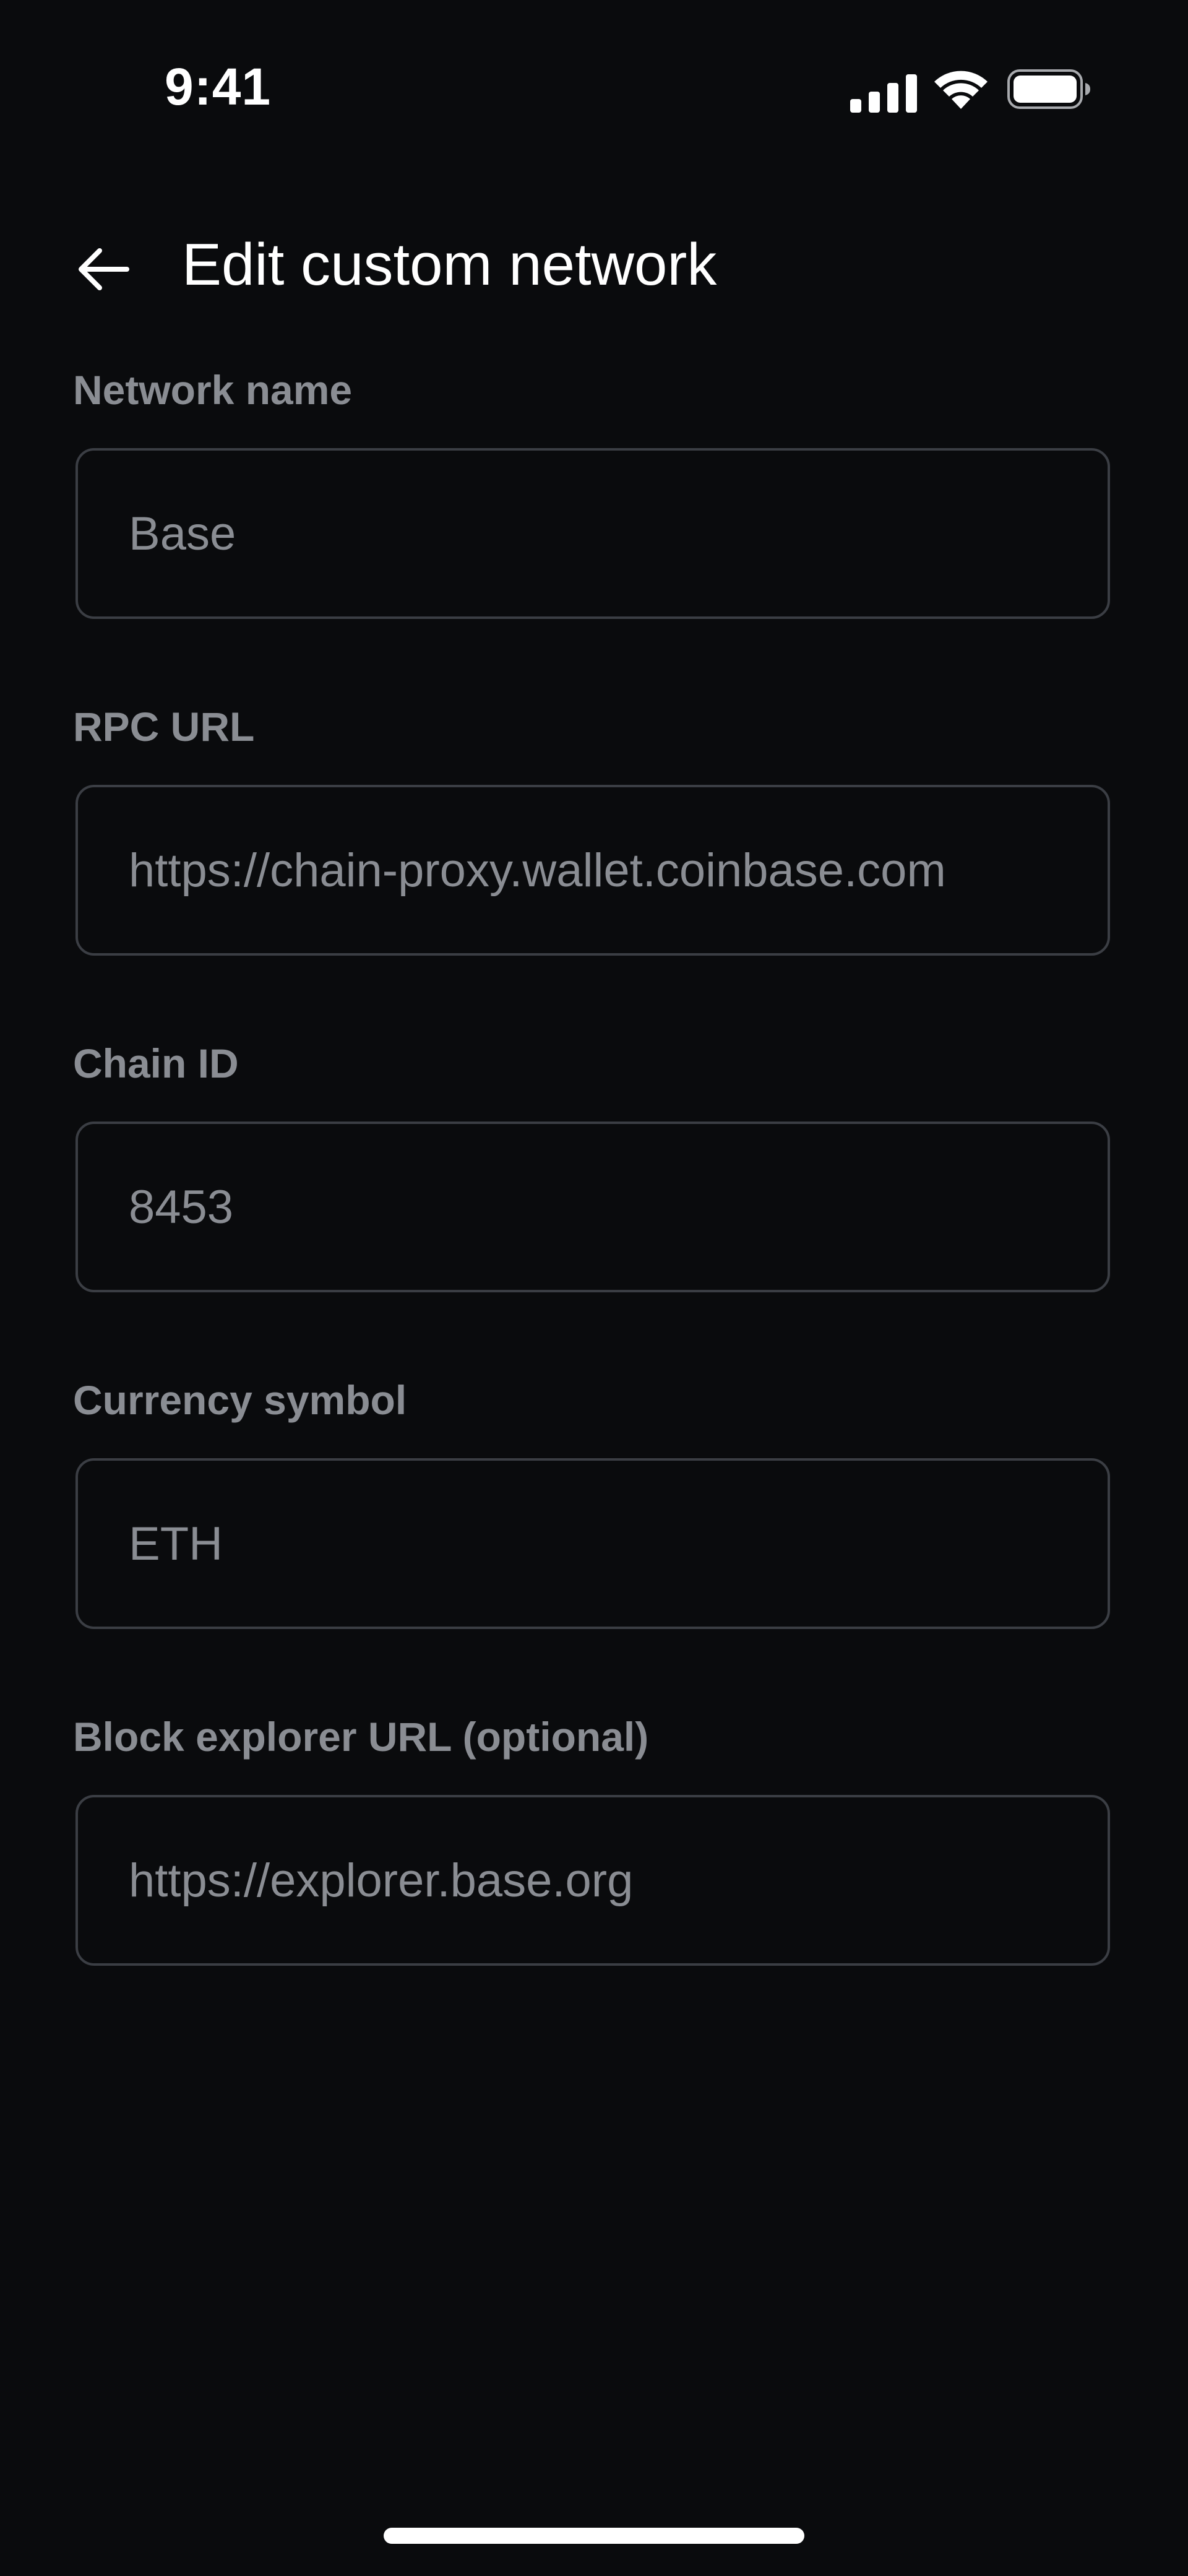 The image size is (1188, 2576). Describe the element at coordinates (361, 1737) in the screenshot. I see `block-explorer-url-label: Block explorer URL (optional)` at that location.